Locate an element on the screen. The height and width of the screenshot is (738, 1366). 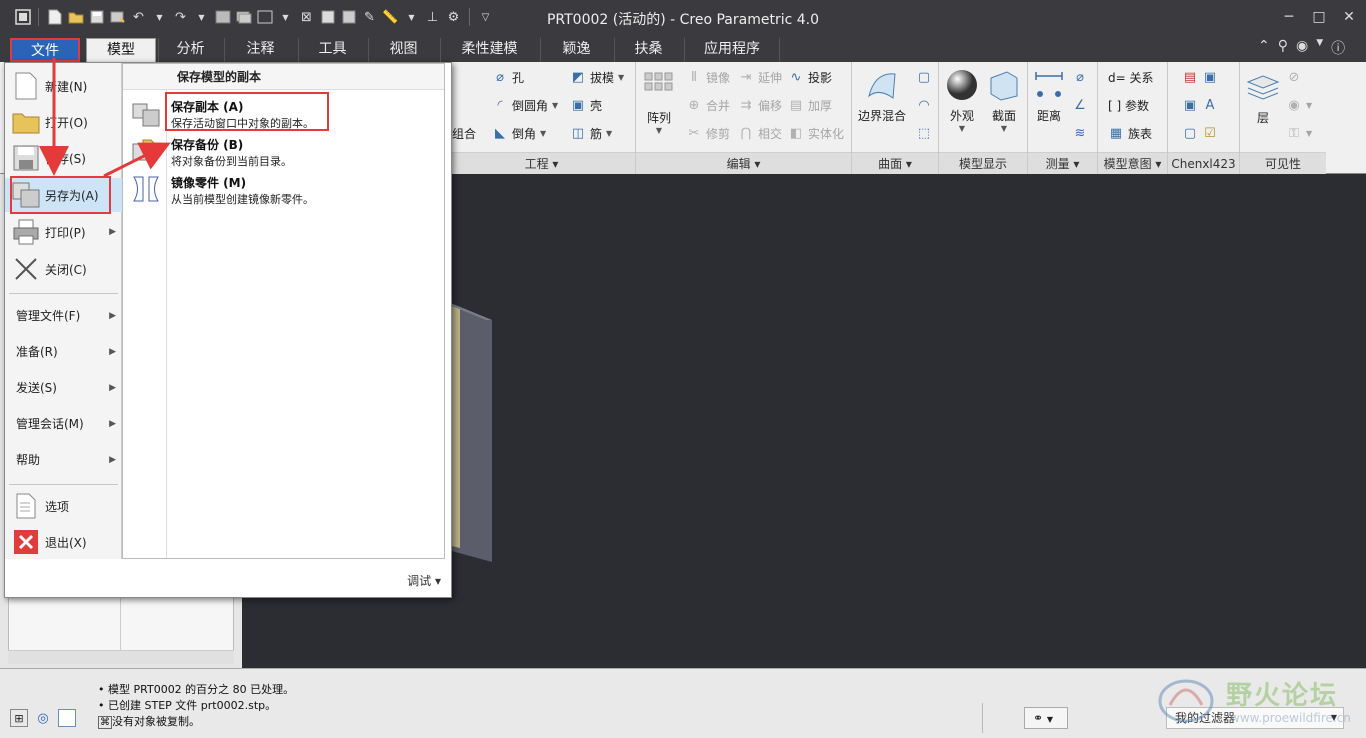
save-copy-icon is located at coordinates (327, 17).